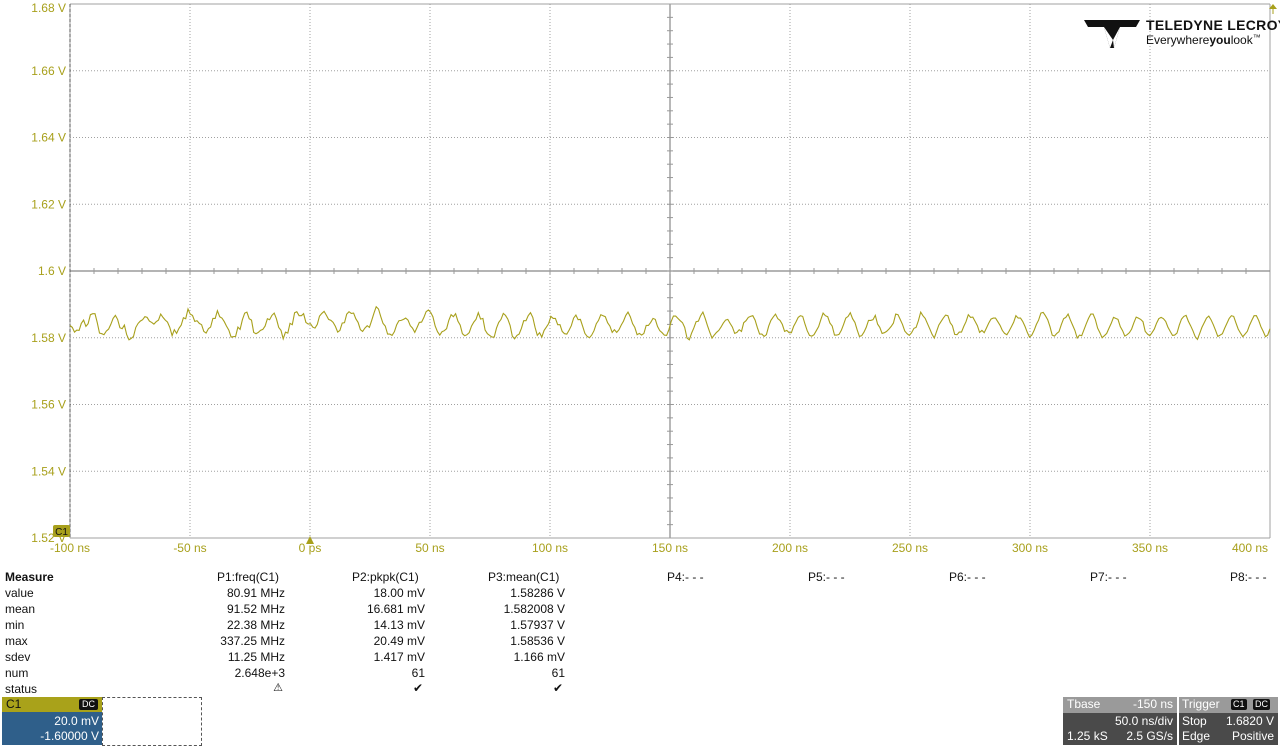 The width and height of the screenshot is (1280, 747). What do you see at coordinates (52, 704) in the screenshot?
I see `channel-c1-header: C1 DC` at bounding box center [52, 704].